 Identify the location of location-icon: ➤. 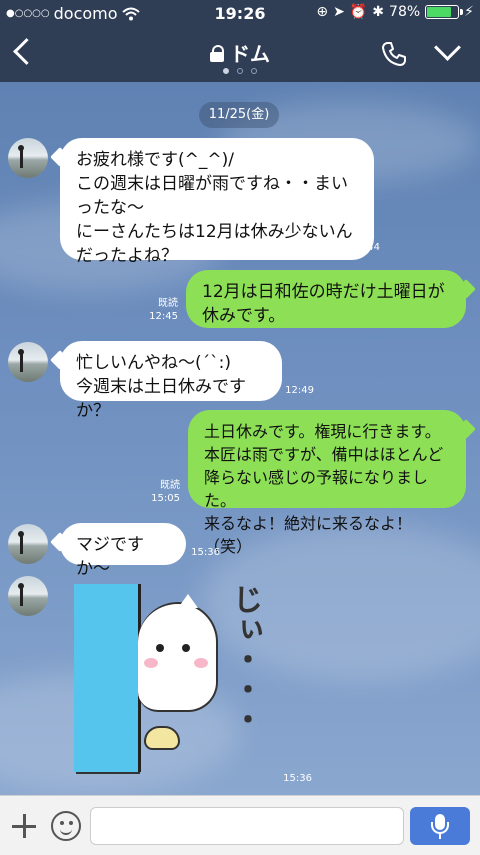
(339, 12).